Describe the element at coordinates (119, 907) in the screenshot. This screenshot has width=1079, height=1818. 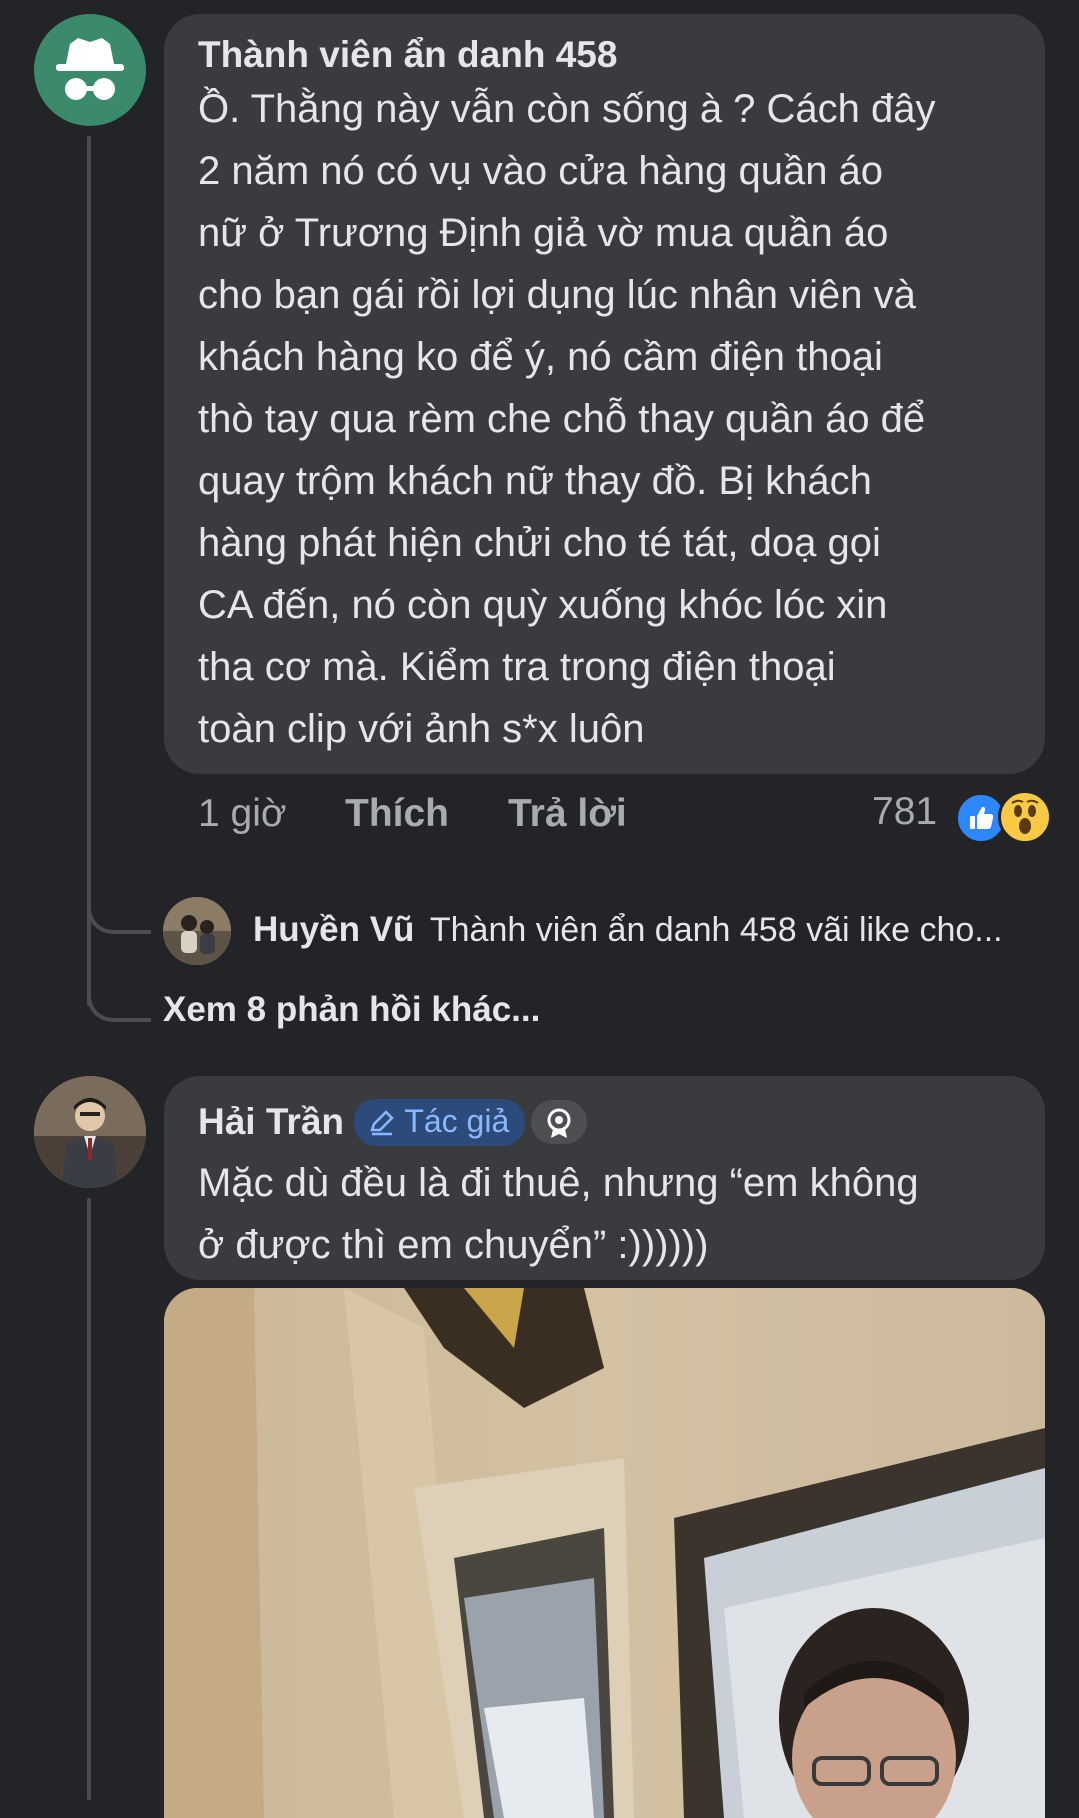
I see `reply-connector` at that location.